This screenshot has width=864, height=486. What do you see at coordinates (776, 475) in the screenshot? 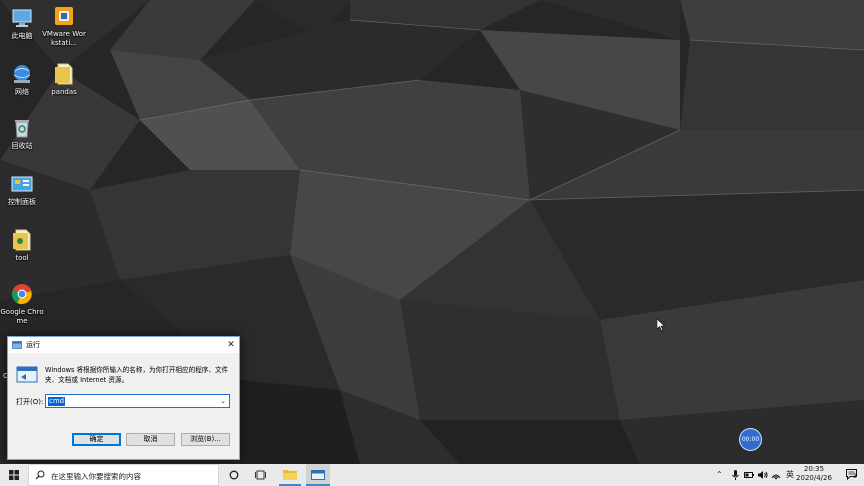
I see `wifi-icon` at bounding box center [776, 475].